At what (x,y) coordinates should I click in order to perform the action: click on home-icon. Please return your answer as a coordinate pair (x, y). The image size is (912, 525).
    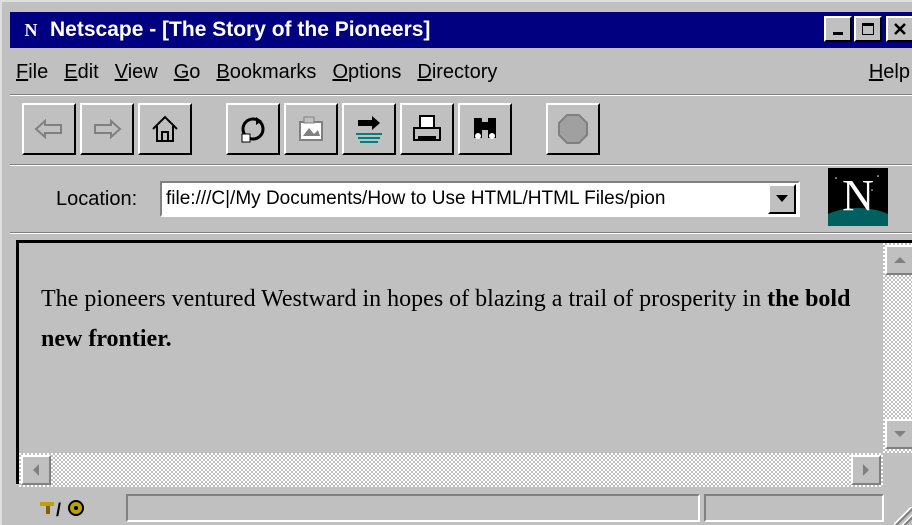
    Looking at the image, I should click on (165, 128).